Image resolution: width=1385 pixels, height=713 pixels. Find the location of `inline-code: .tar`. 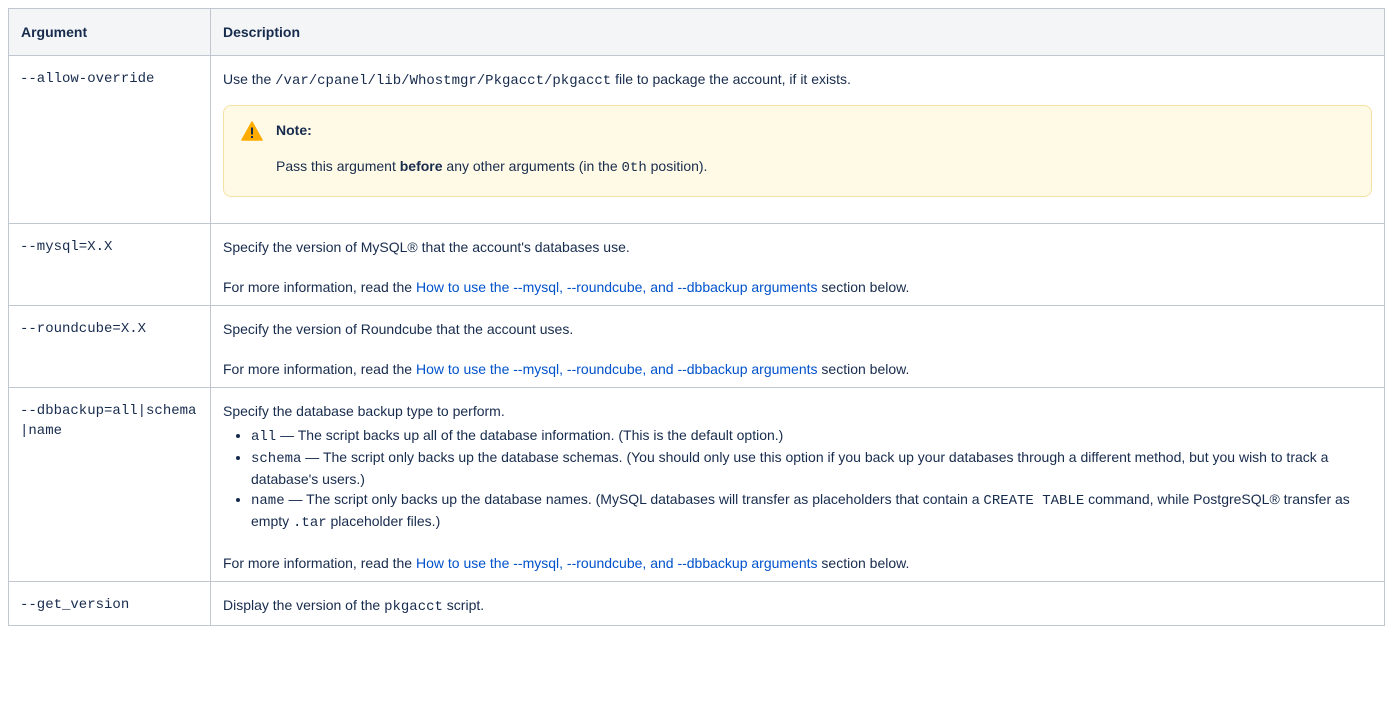

inline-code: .tar is located at coordinates (310, 523).